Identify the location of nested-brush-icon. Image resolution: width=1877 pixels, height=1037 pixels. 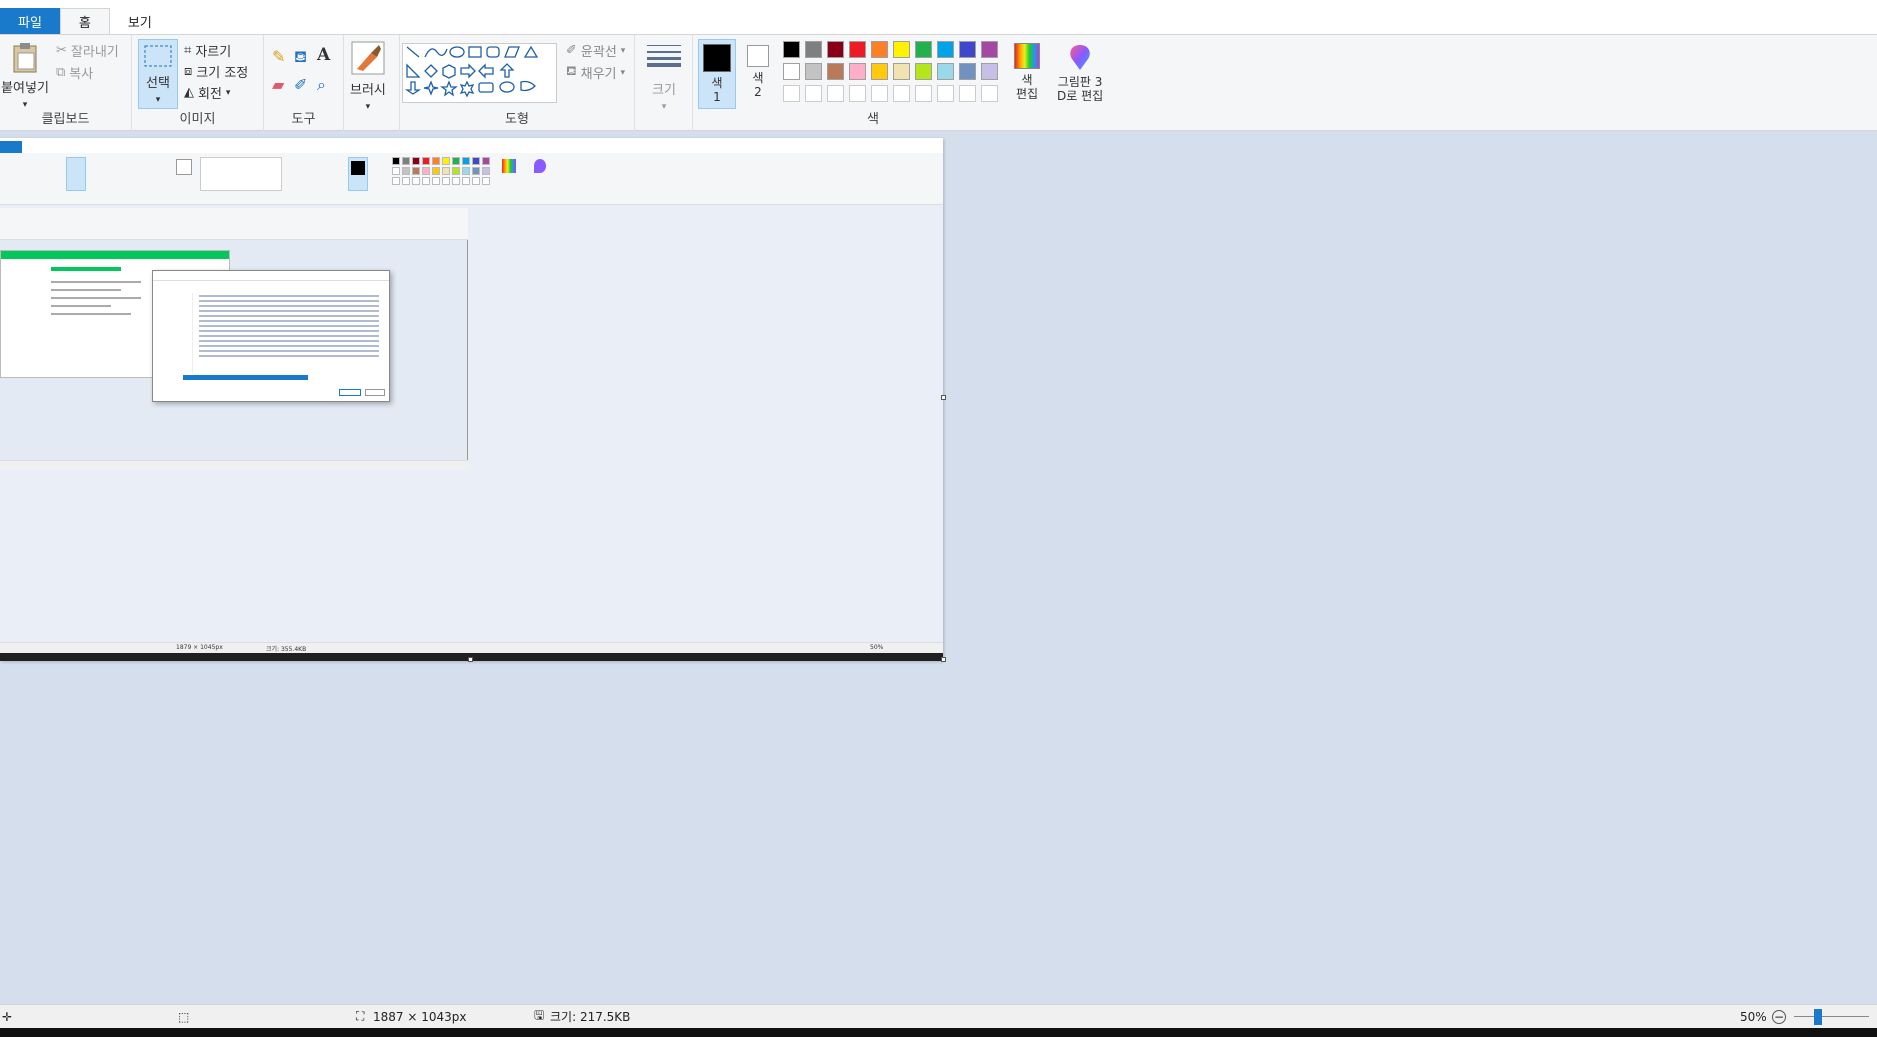
(184, 167).